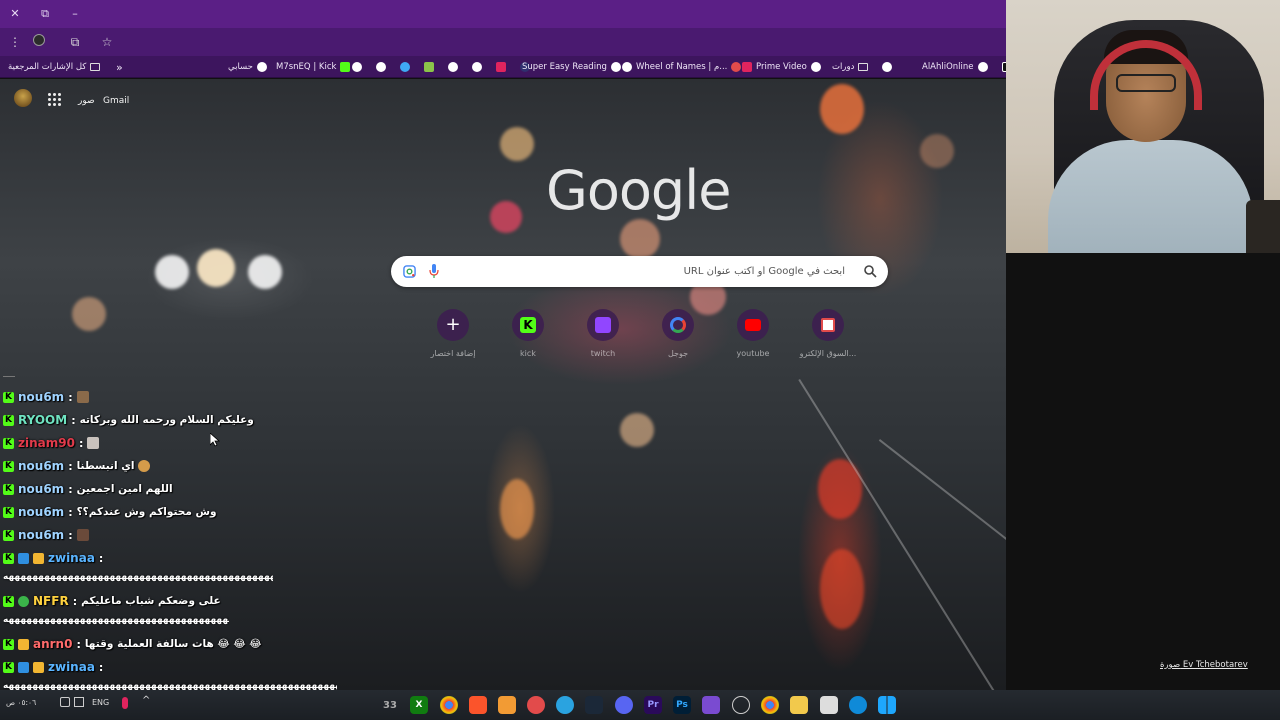  What do you see at coordinates (858, 705) in the screenshot?
I see `edge-icon` at bounding box center [858, 705].